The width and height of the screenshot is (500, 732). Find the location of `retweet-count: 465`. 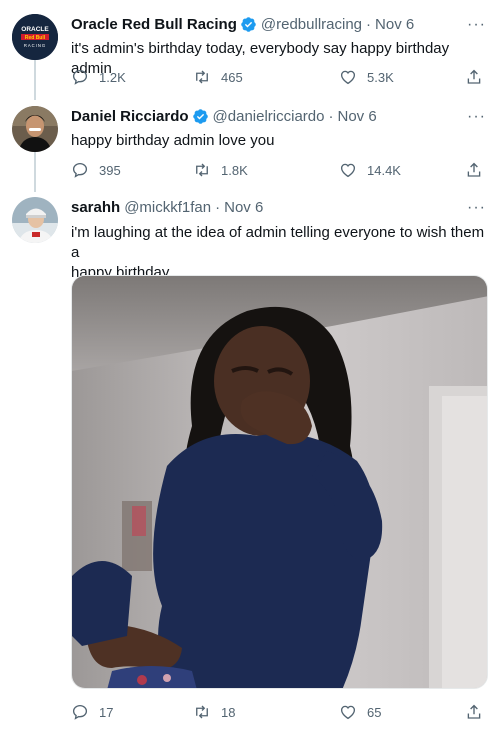

retweet-count: 465 is located at coordinates (232, 77).